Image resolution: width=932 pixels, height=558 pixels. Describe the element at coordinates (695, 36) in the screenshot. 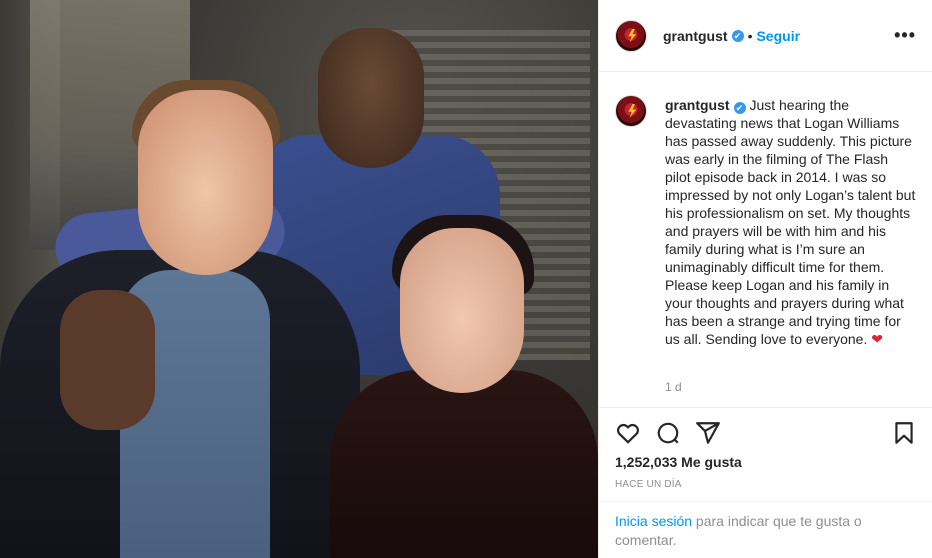

I see `header-username: grantgust` at that location.